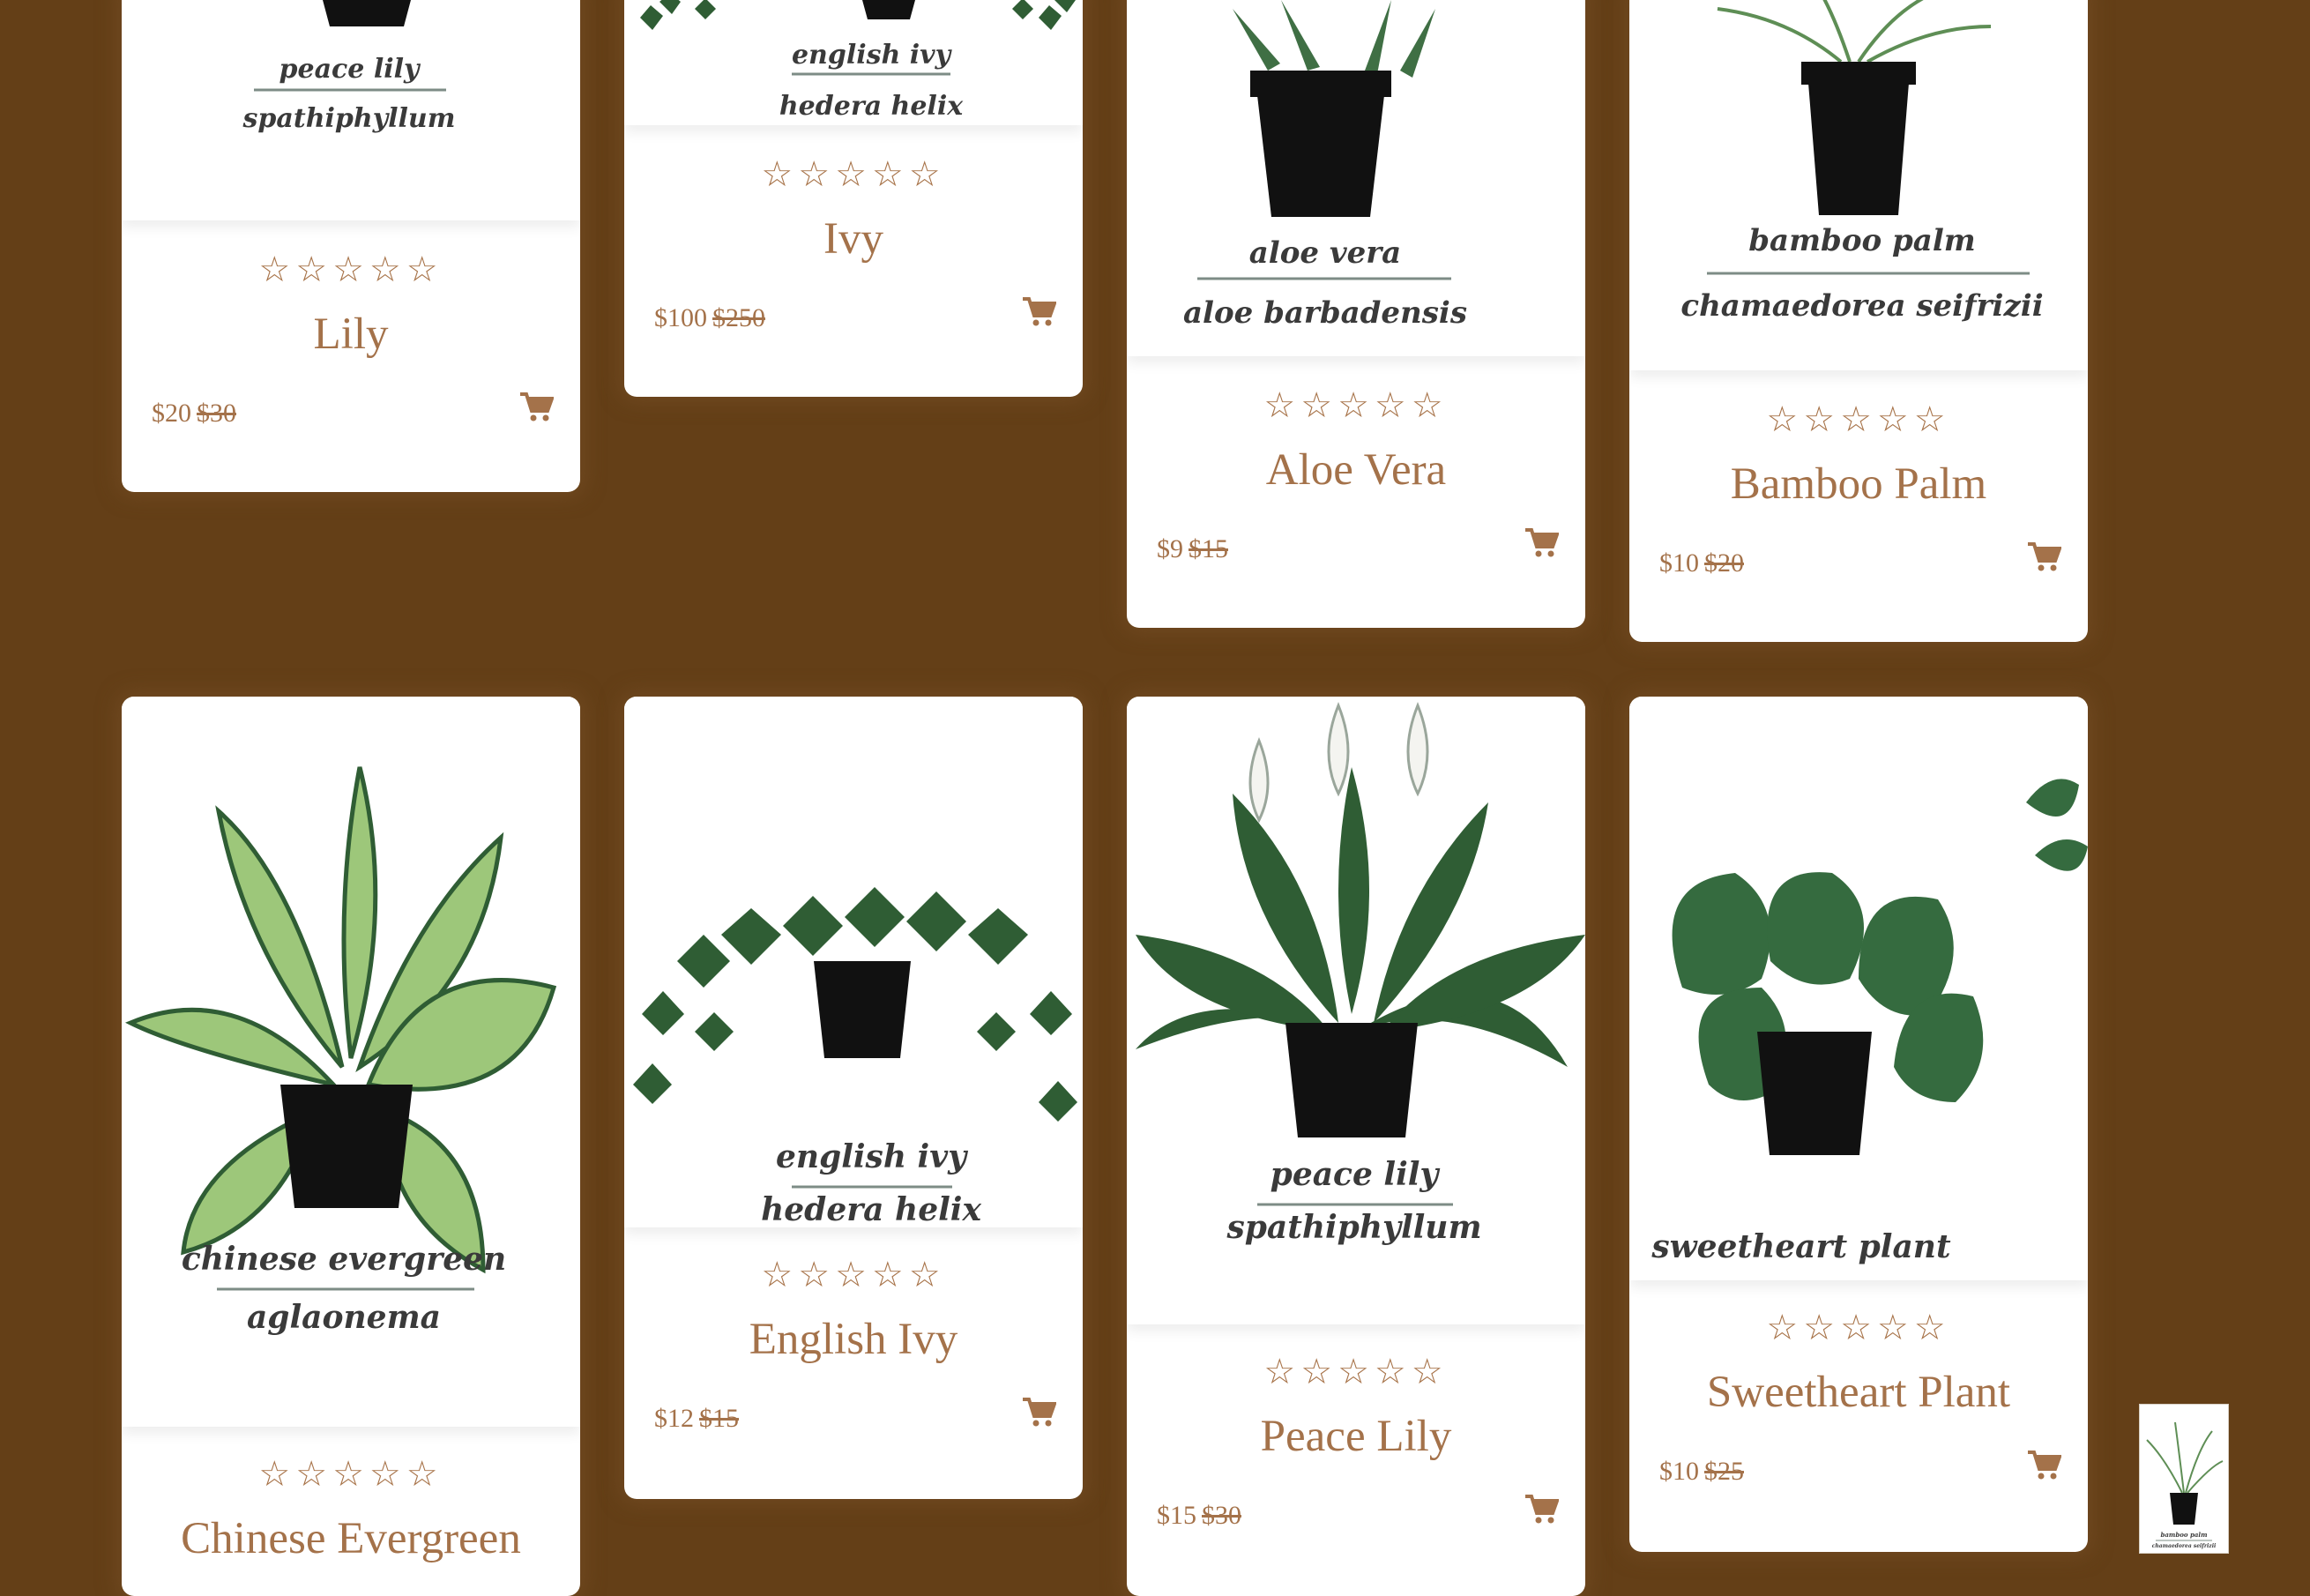 The image size is (2310, 1596). What do you see at coordinates (1701, 563) in the screenshot?
I see `product-price: $10 $20` at bounding box center [1701, 563].